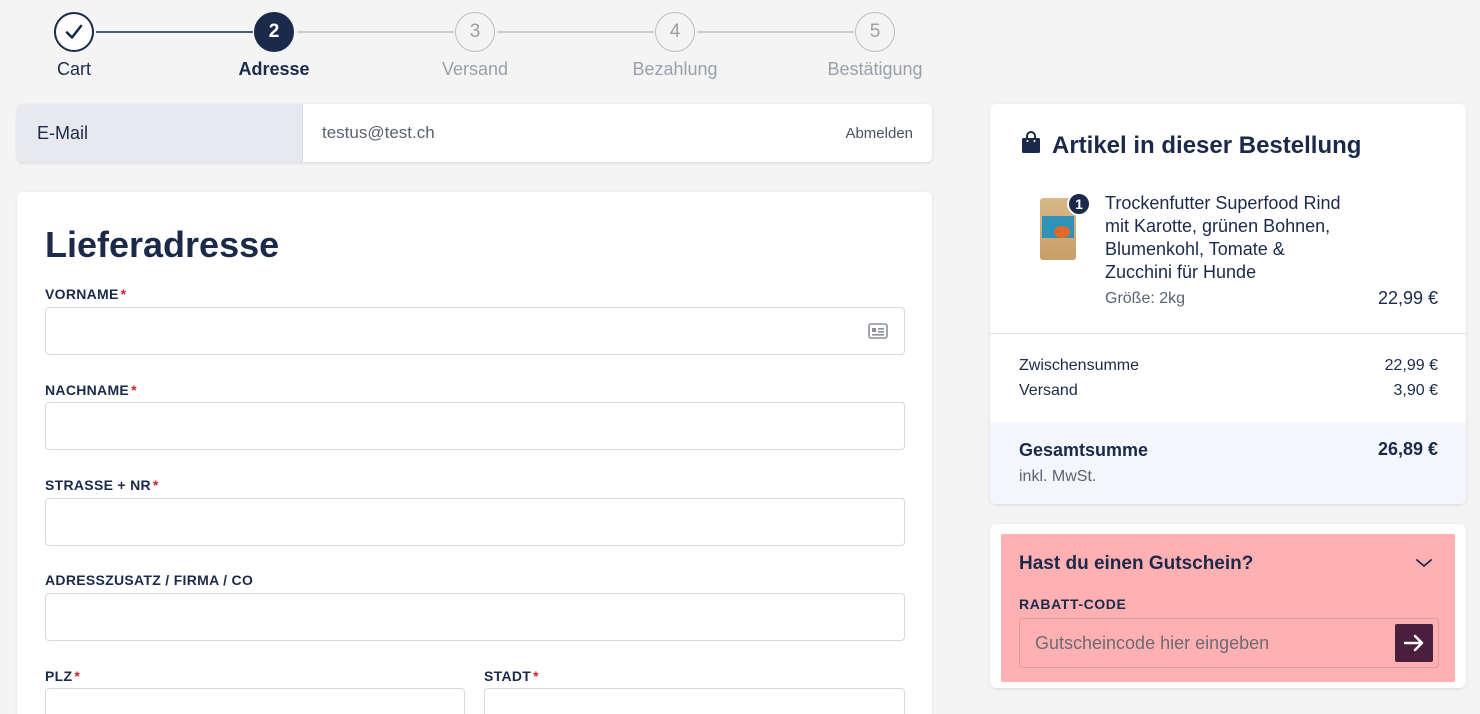  What do you see at coordinates (1415, 390) in the screenshot?
I see `shipping-value: 3,90 €` at bounding box center [1415, 390].